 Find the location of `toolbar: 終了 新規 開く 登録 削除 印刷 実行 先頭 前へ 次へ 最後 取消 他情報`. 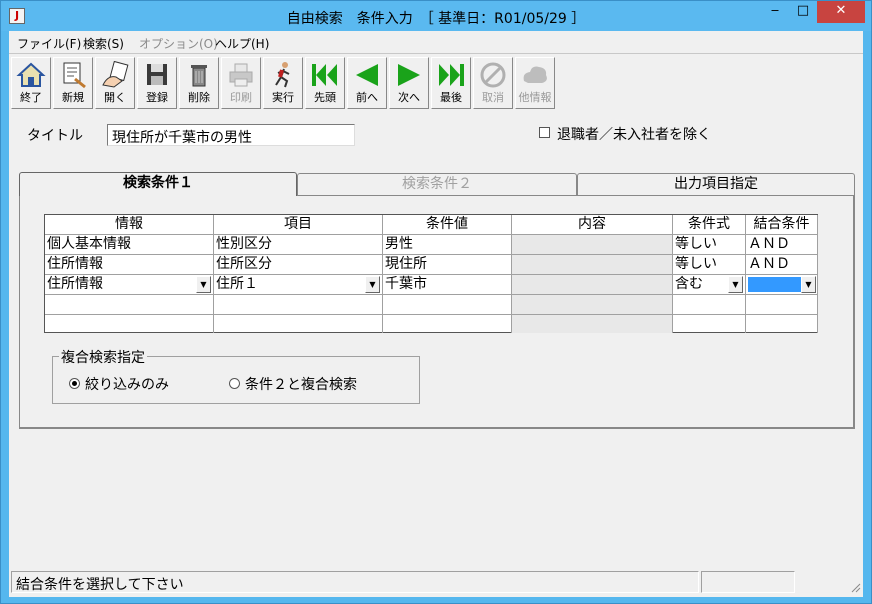

toolbar: 終了 新規 開く 登録 削除 印刷 実行 先頭 前へ 次へ 最後 取消 他情報 is located at coordinates (436, 83).